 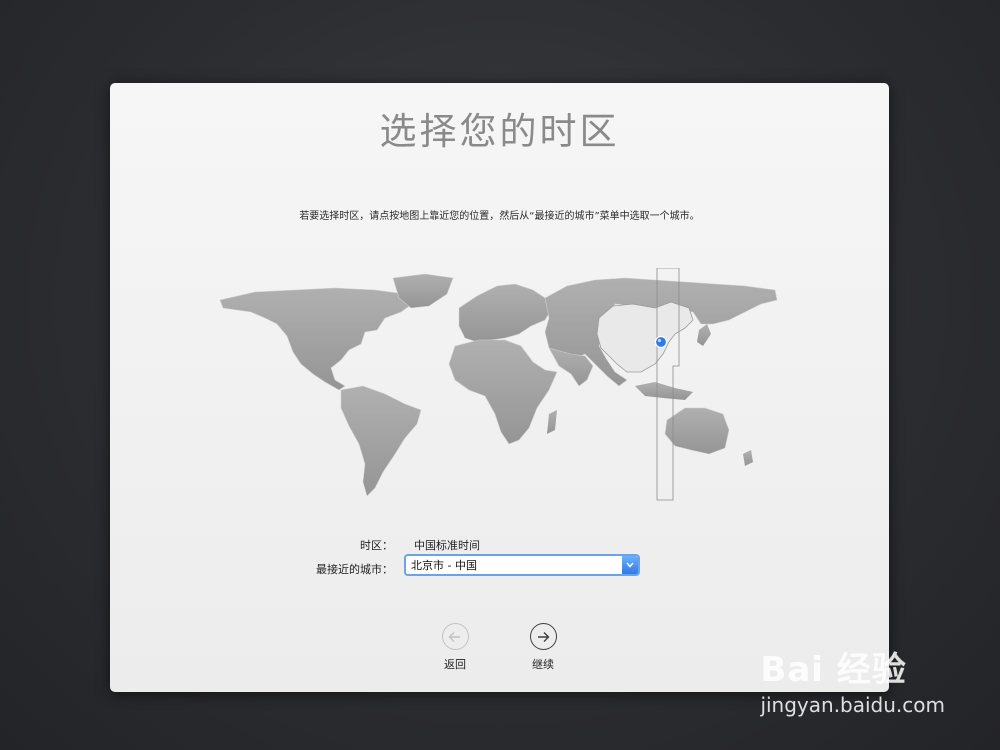 What do you see at coordinates (543, 636) in the screenshot?
I see `arrow-right-icon` at bounding box center [543, 636].